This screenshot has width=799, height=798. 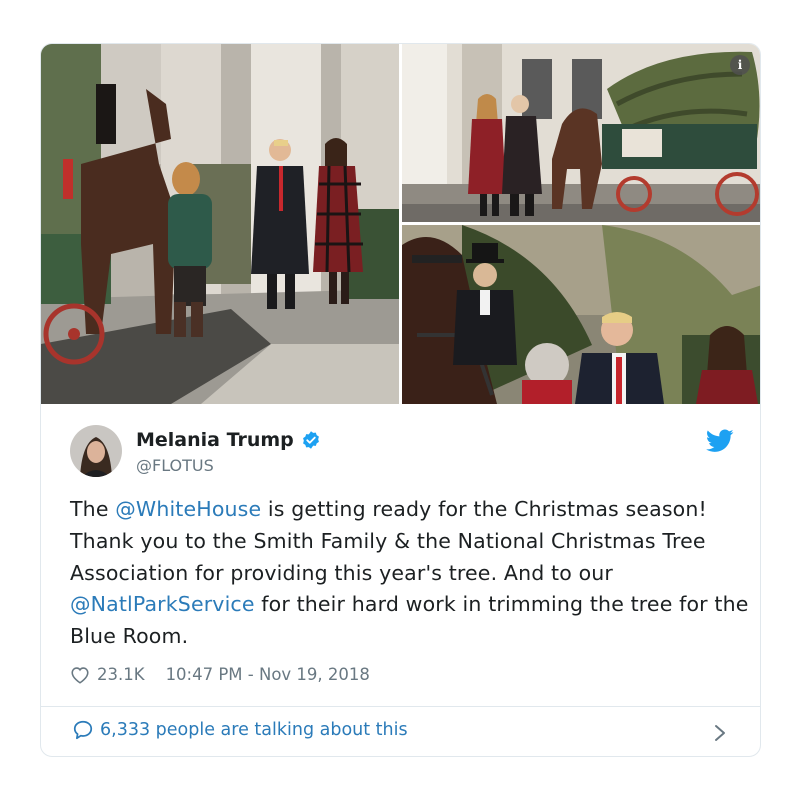 What do you see at coordinates (581, 133) in the screenshot?
I see `photo-tree-wagon: i` at bounding box center [581, 133].